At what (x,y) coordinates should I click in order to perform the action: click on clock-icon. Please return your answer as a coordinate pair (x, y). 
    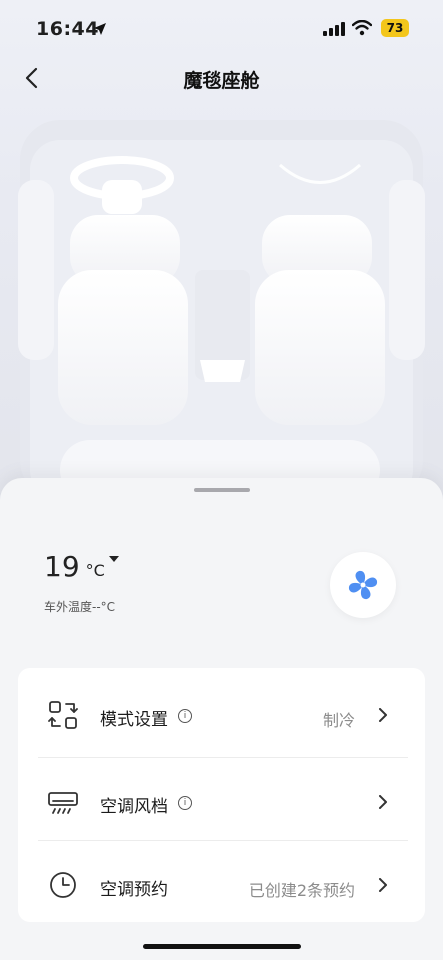
    Looking at the image, I should click on (63, 885).